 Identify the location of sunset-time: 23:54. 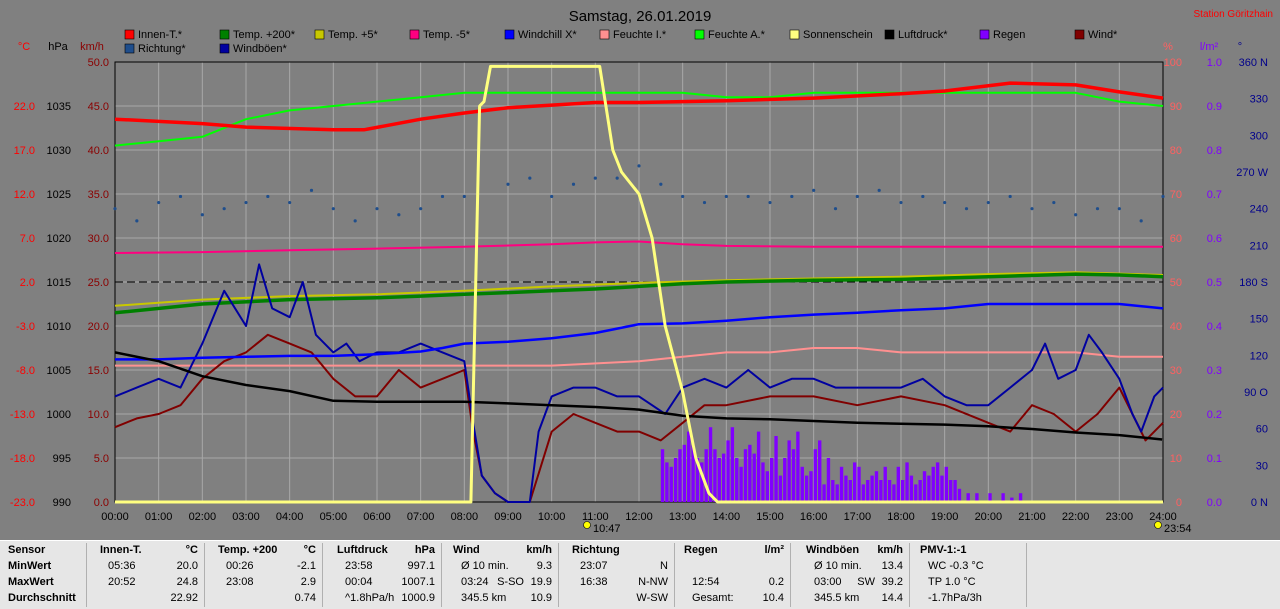
(1178, 529).